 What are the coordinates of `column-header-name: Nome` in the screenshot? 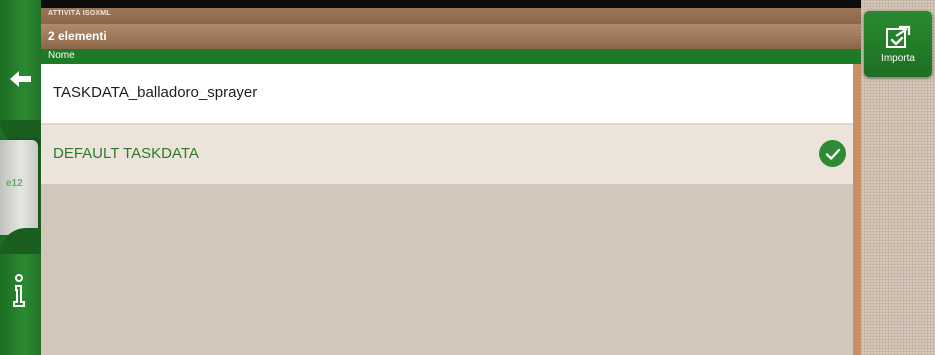 It's located at (61, 55).